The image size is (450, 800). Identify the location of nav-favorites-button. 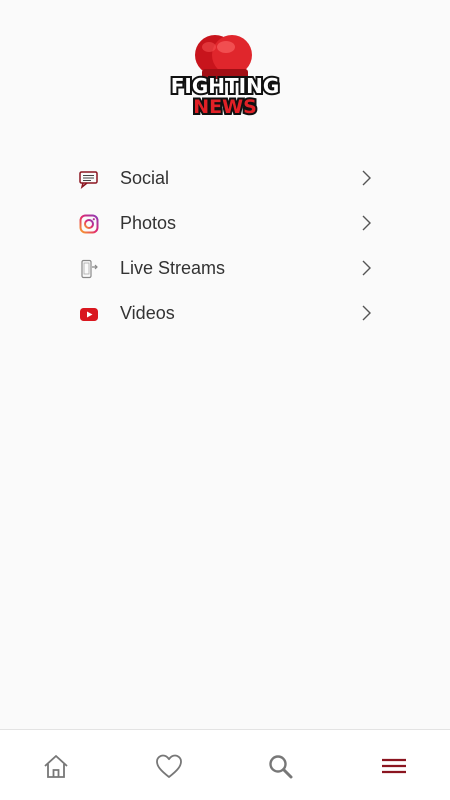
(169, 767).